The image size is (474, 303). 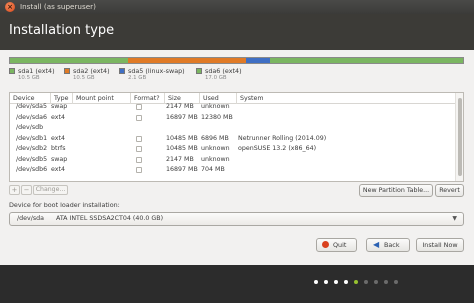 I want to click on cell-device: /dev/sdb5, so click(x=32, y=159).